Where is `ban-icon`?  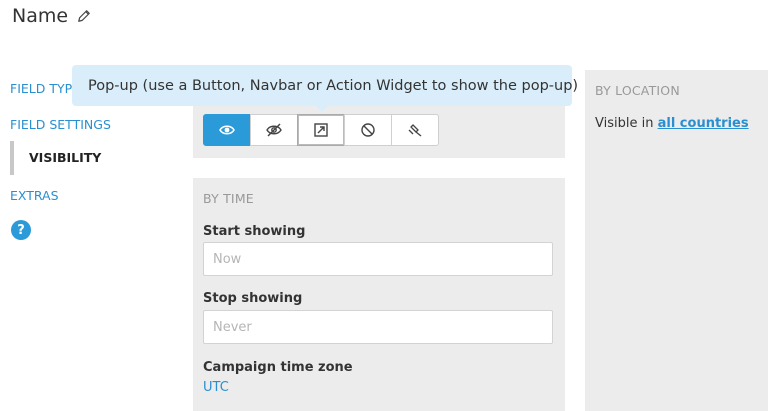
ban-icon is located at coordinates (368, 130).